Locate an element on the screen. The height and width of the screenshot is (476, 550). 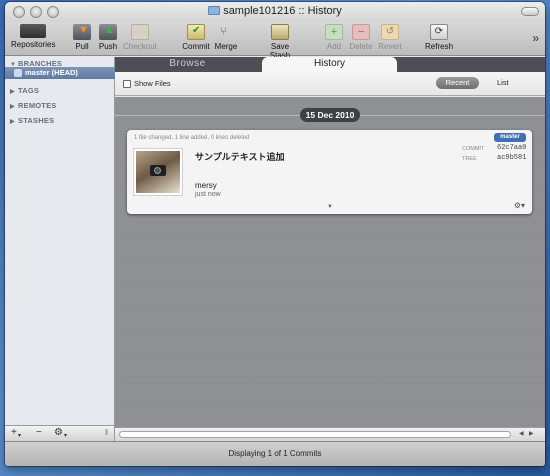
checkout-icon is located at coordinates (140, 32).